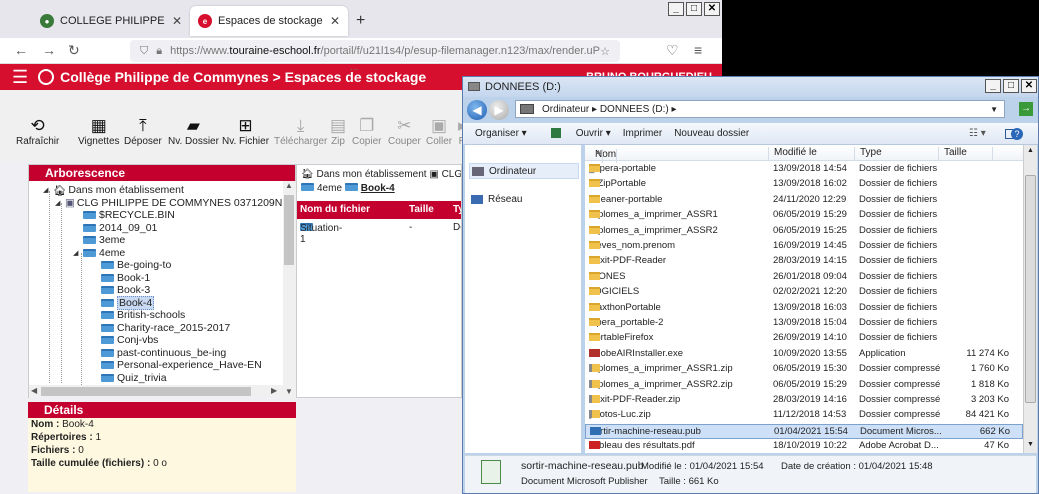 The width and height of the screenshot is (1039, 494). What do you see at coordinates (379, 233) in the screenshot?
I see `table-row: Situation-1 - Do` at bounding box center [379, 233].